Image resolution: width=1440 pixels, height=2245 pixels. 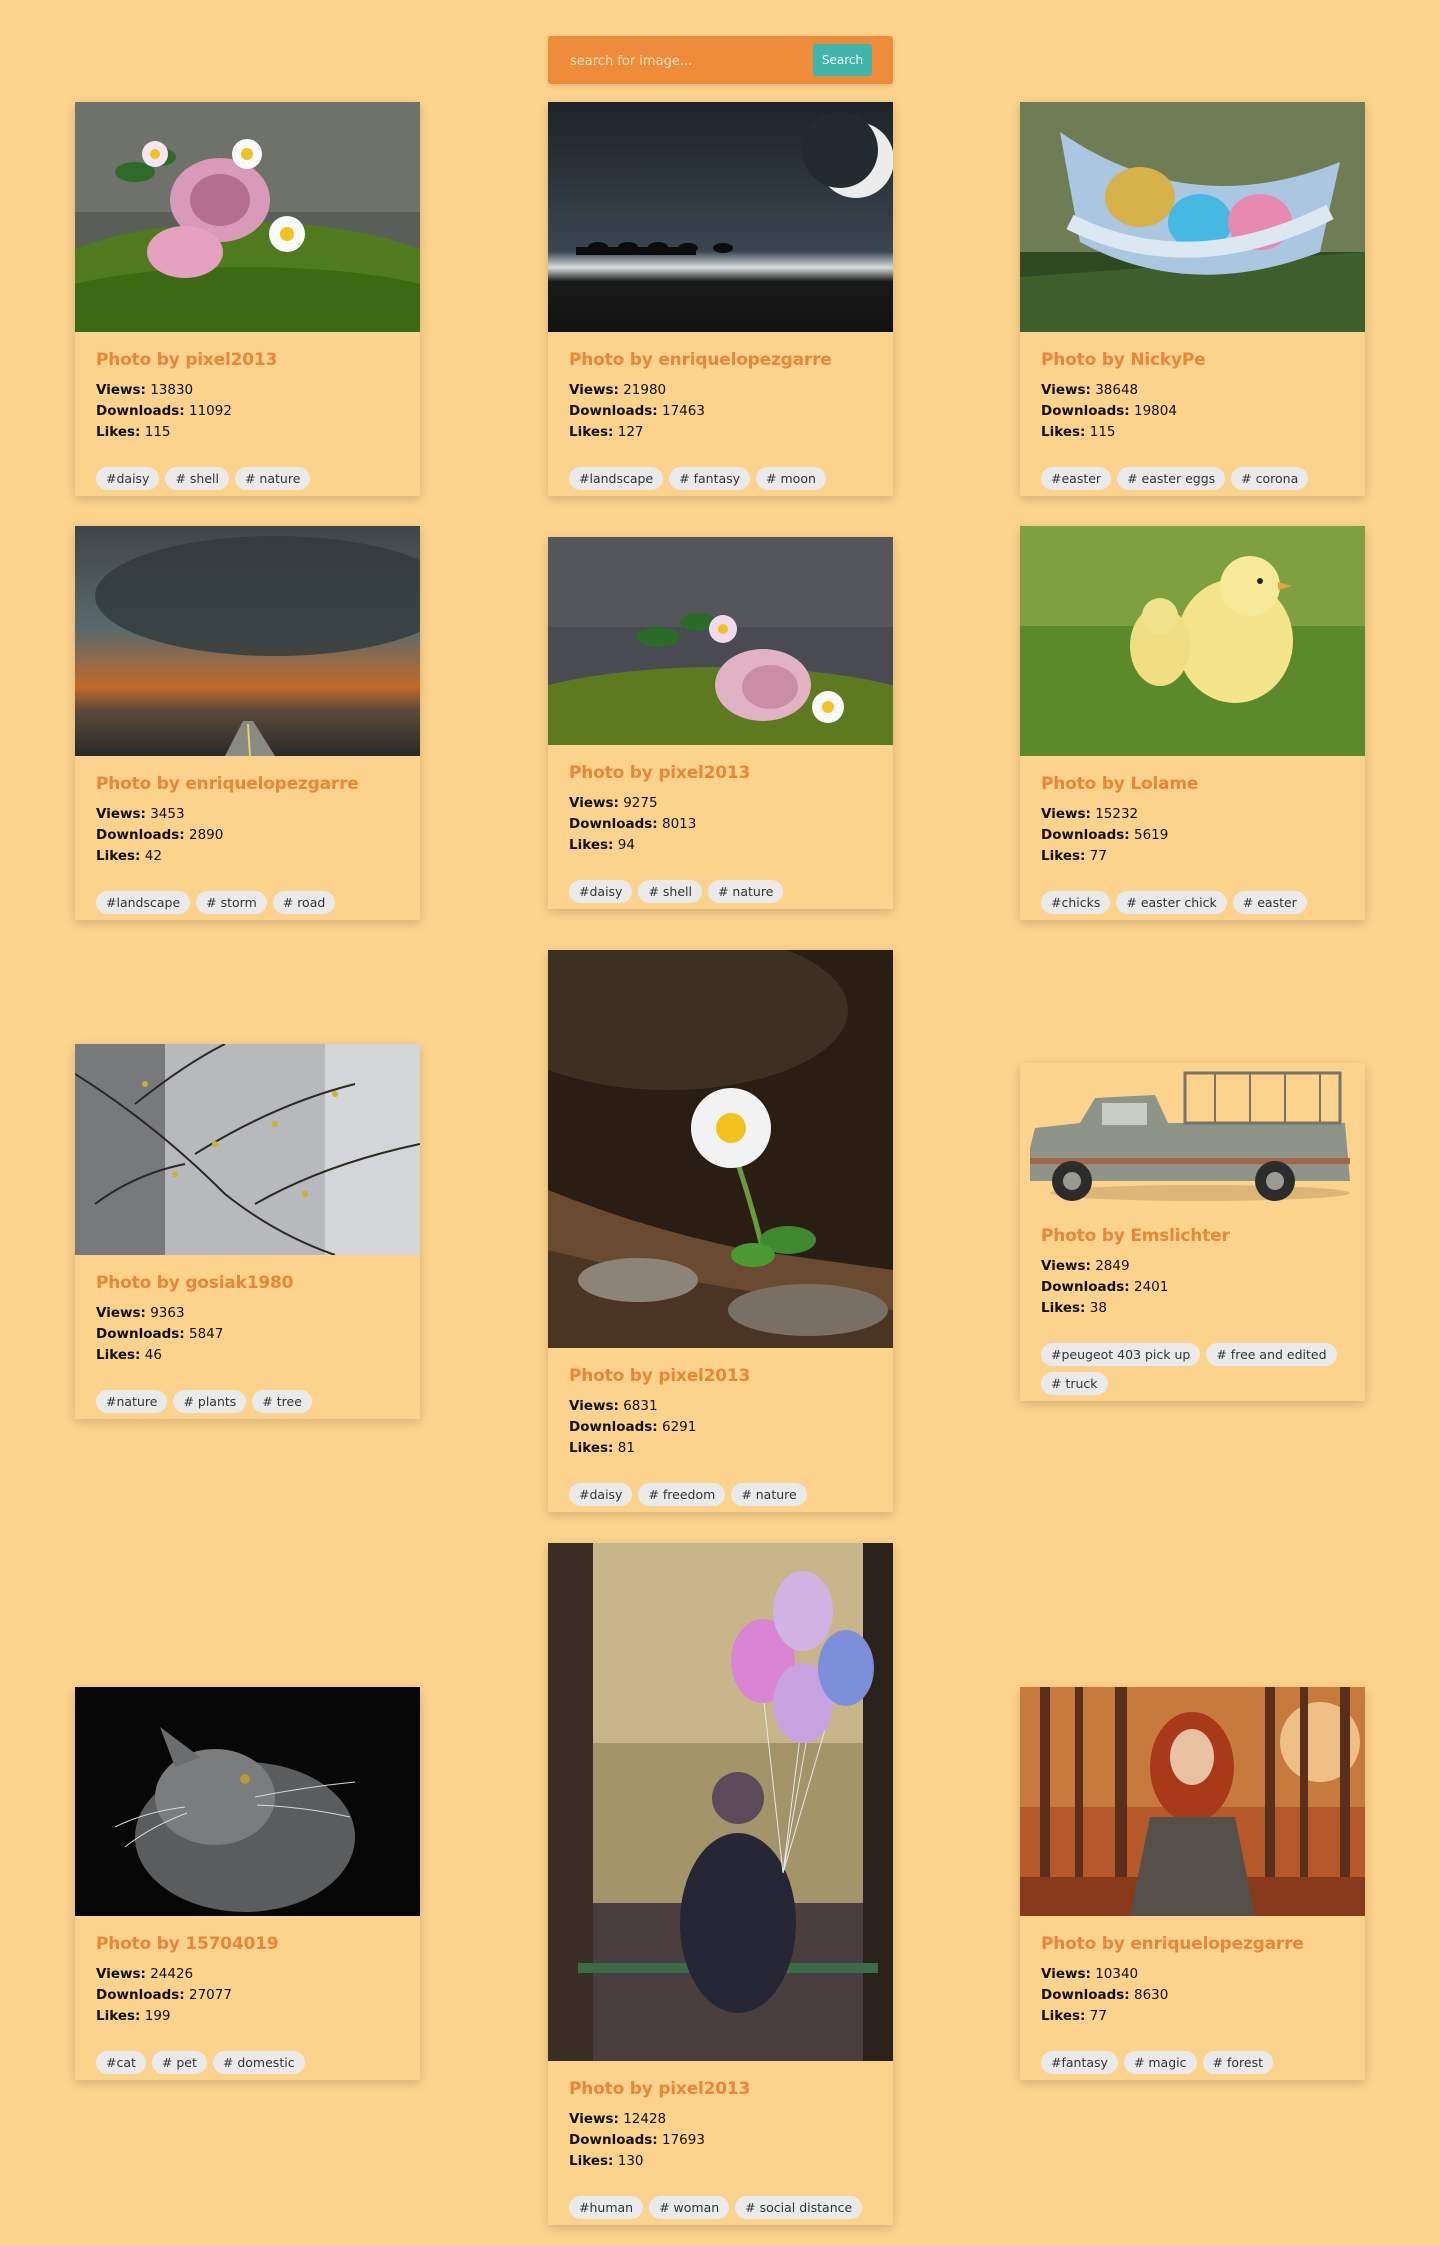 I want to click on views-count: 10340, so click(x=1117, y=1974).